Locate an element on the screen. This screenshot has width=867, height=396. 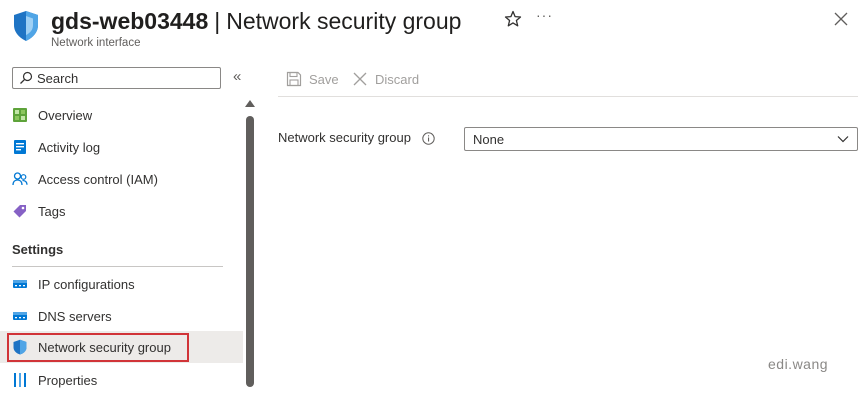
nsg-field-label: Network security group is located at coordinates (344, 137).